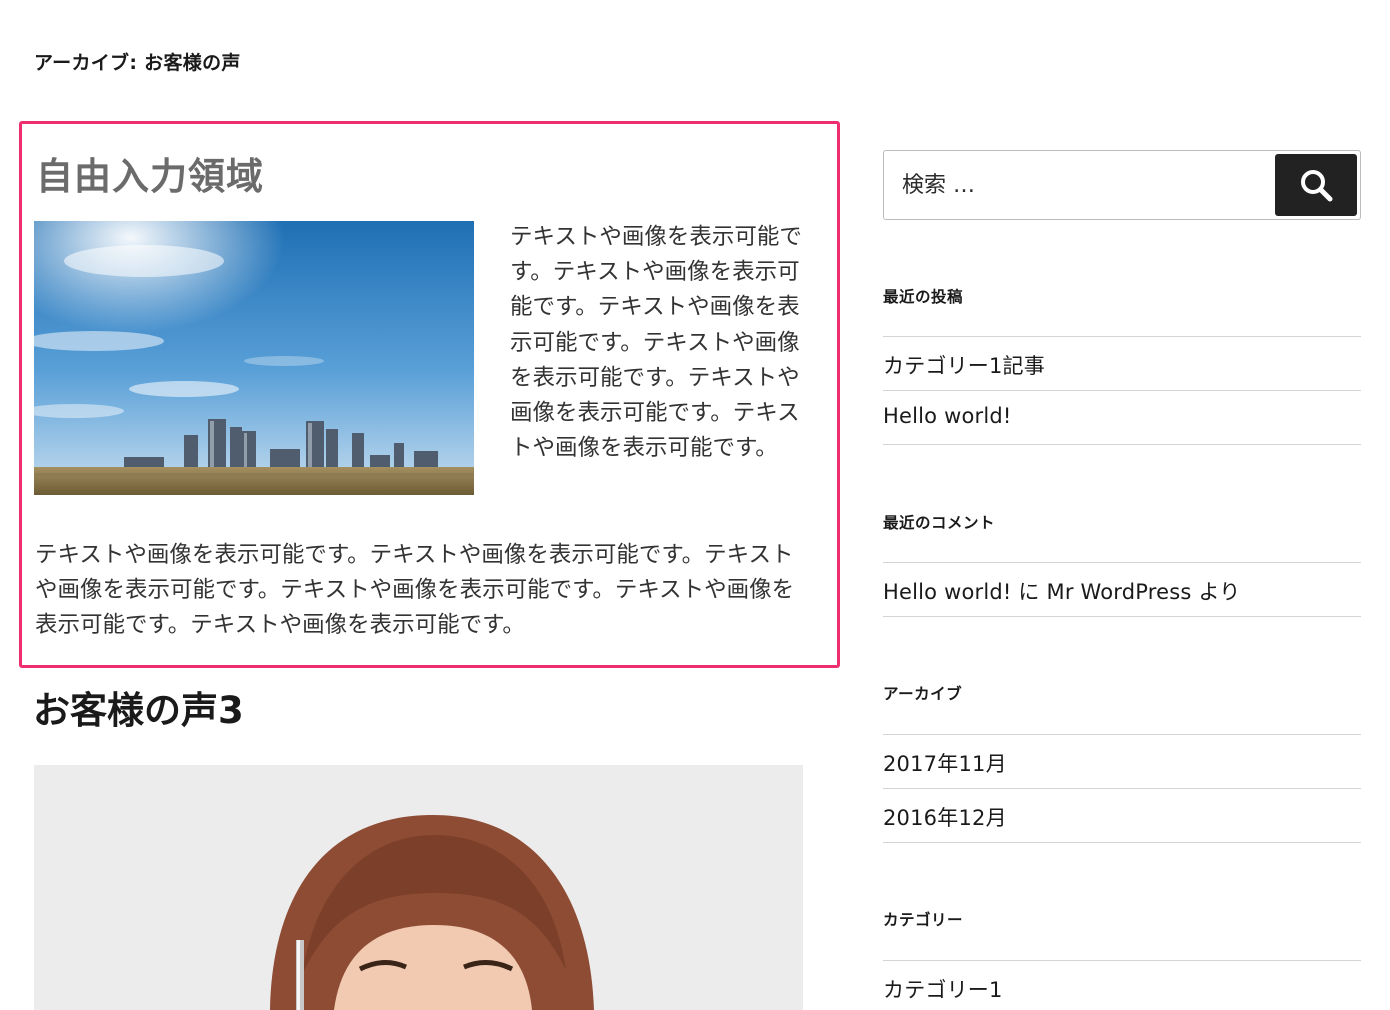  What do you see at coordinates (1078, 185) in the screenshot?
I see `search-input` at bounding box center [1078, 185].